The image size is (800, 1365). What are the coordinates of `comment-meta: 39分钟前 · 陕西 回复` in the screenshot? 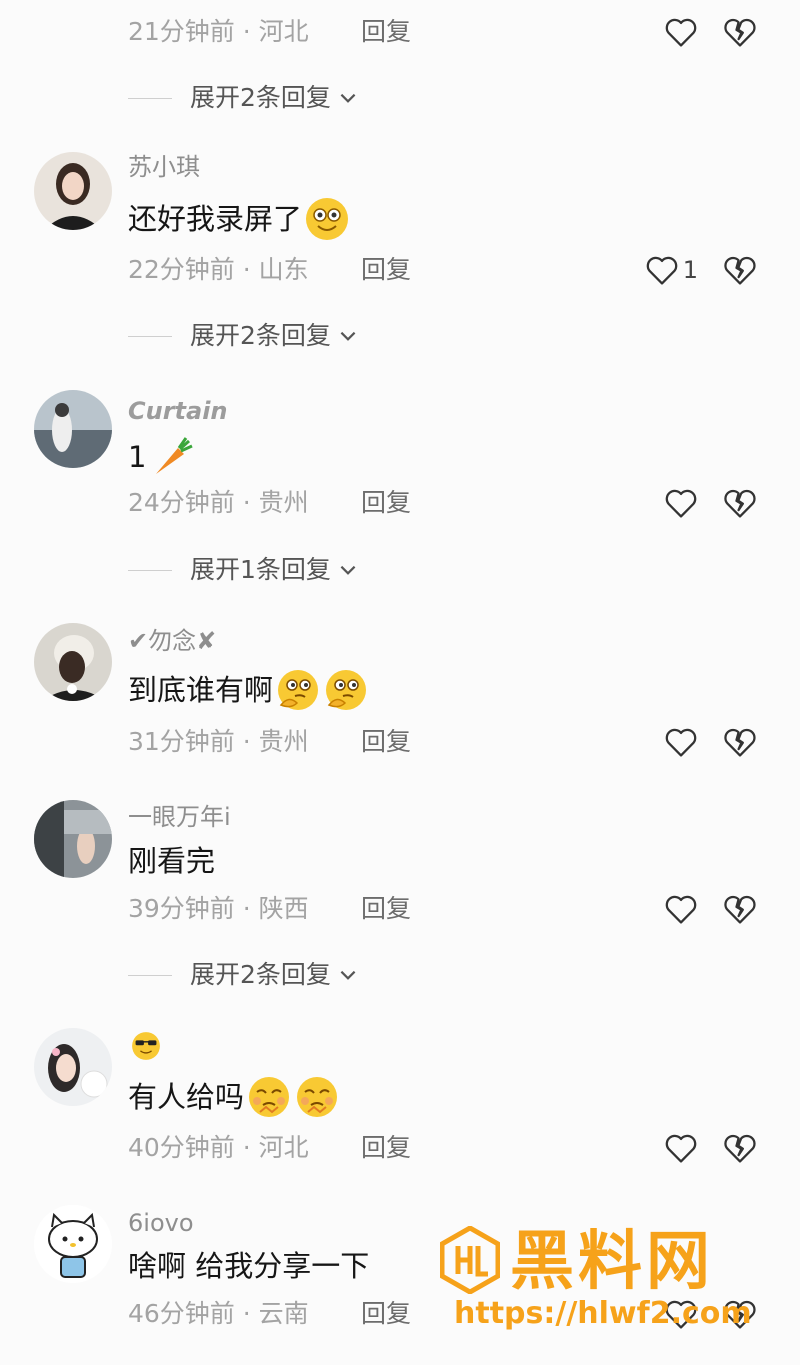 It's located at (464, 909).